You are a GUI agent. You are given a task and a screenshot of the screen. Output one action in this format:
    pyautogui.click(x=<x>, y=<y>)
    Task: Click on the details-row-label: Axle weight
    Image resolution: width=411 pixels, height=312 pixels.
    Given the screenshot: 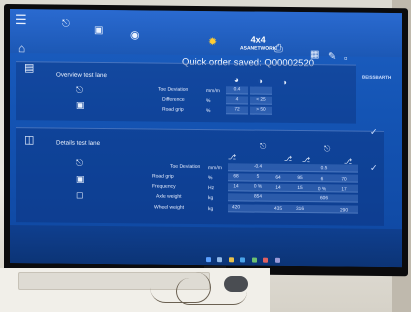 What is the action you would take?
    pyautogui.click(x=169, y=196)
    